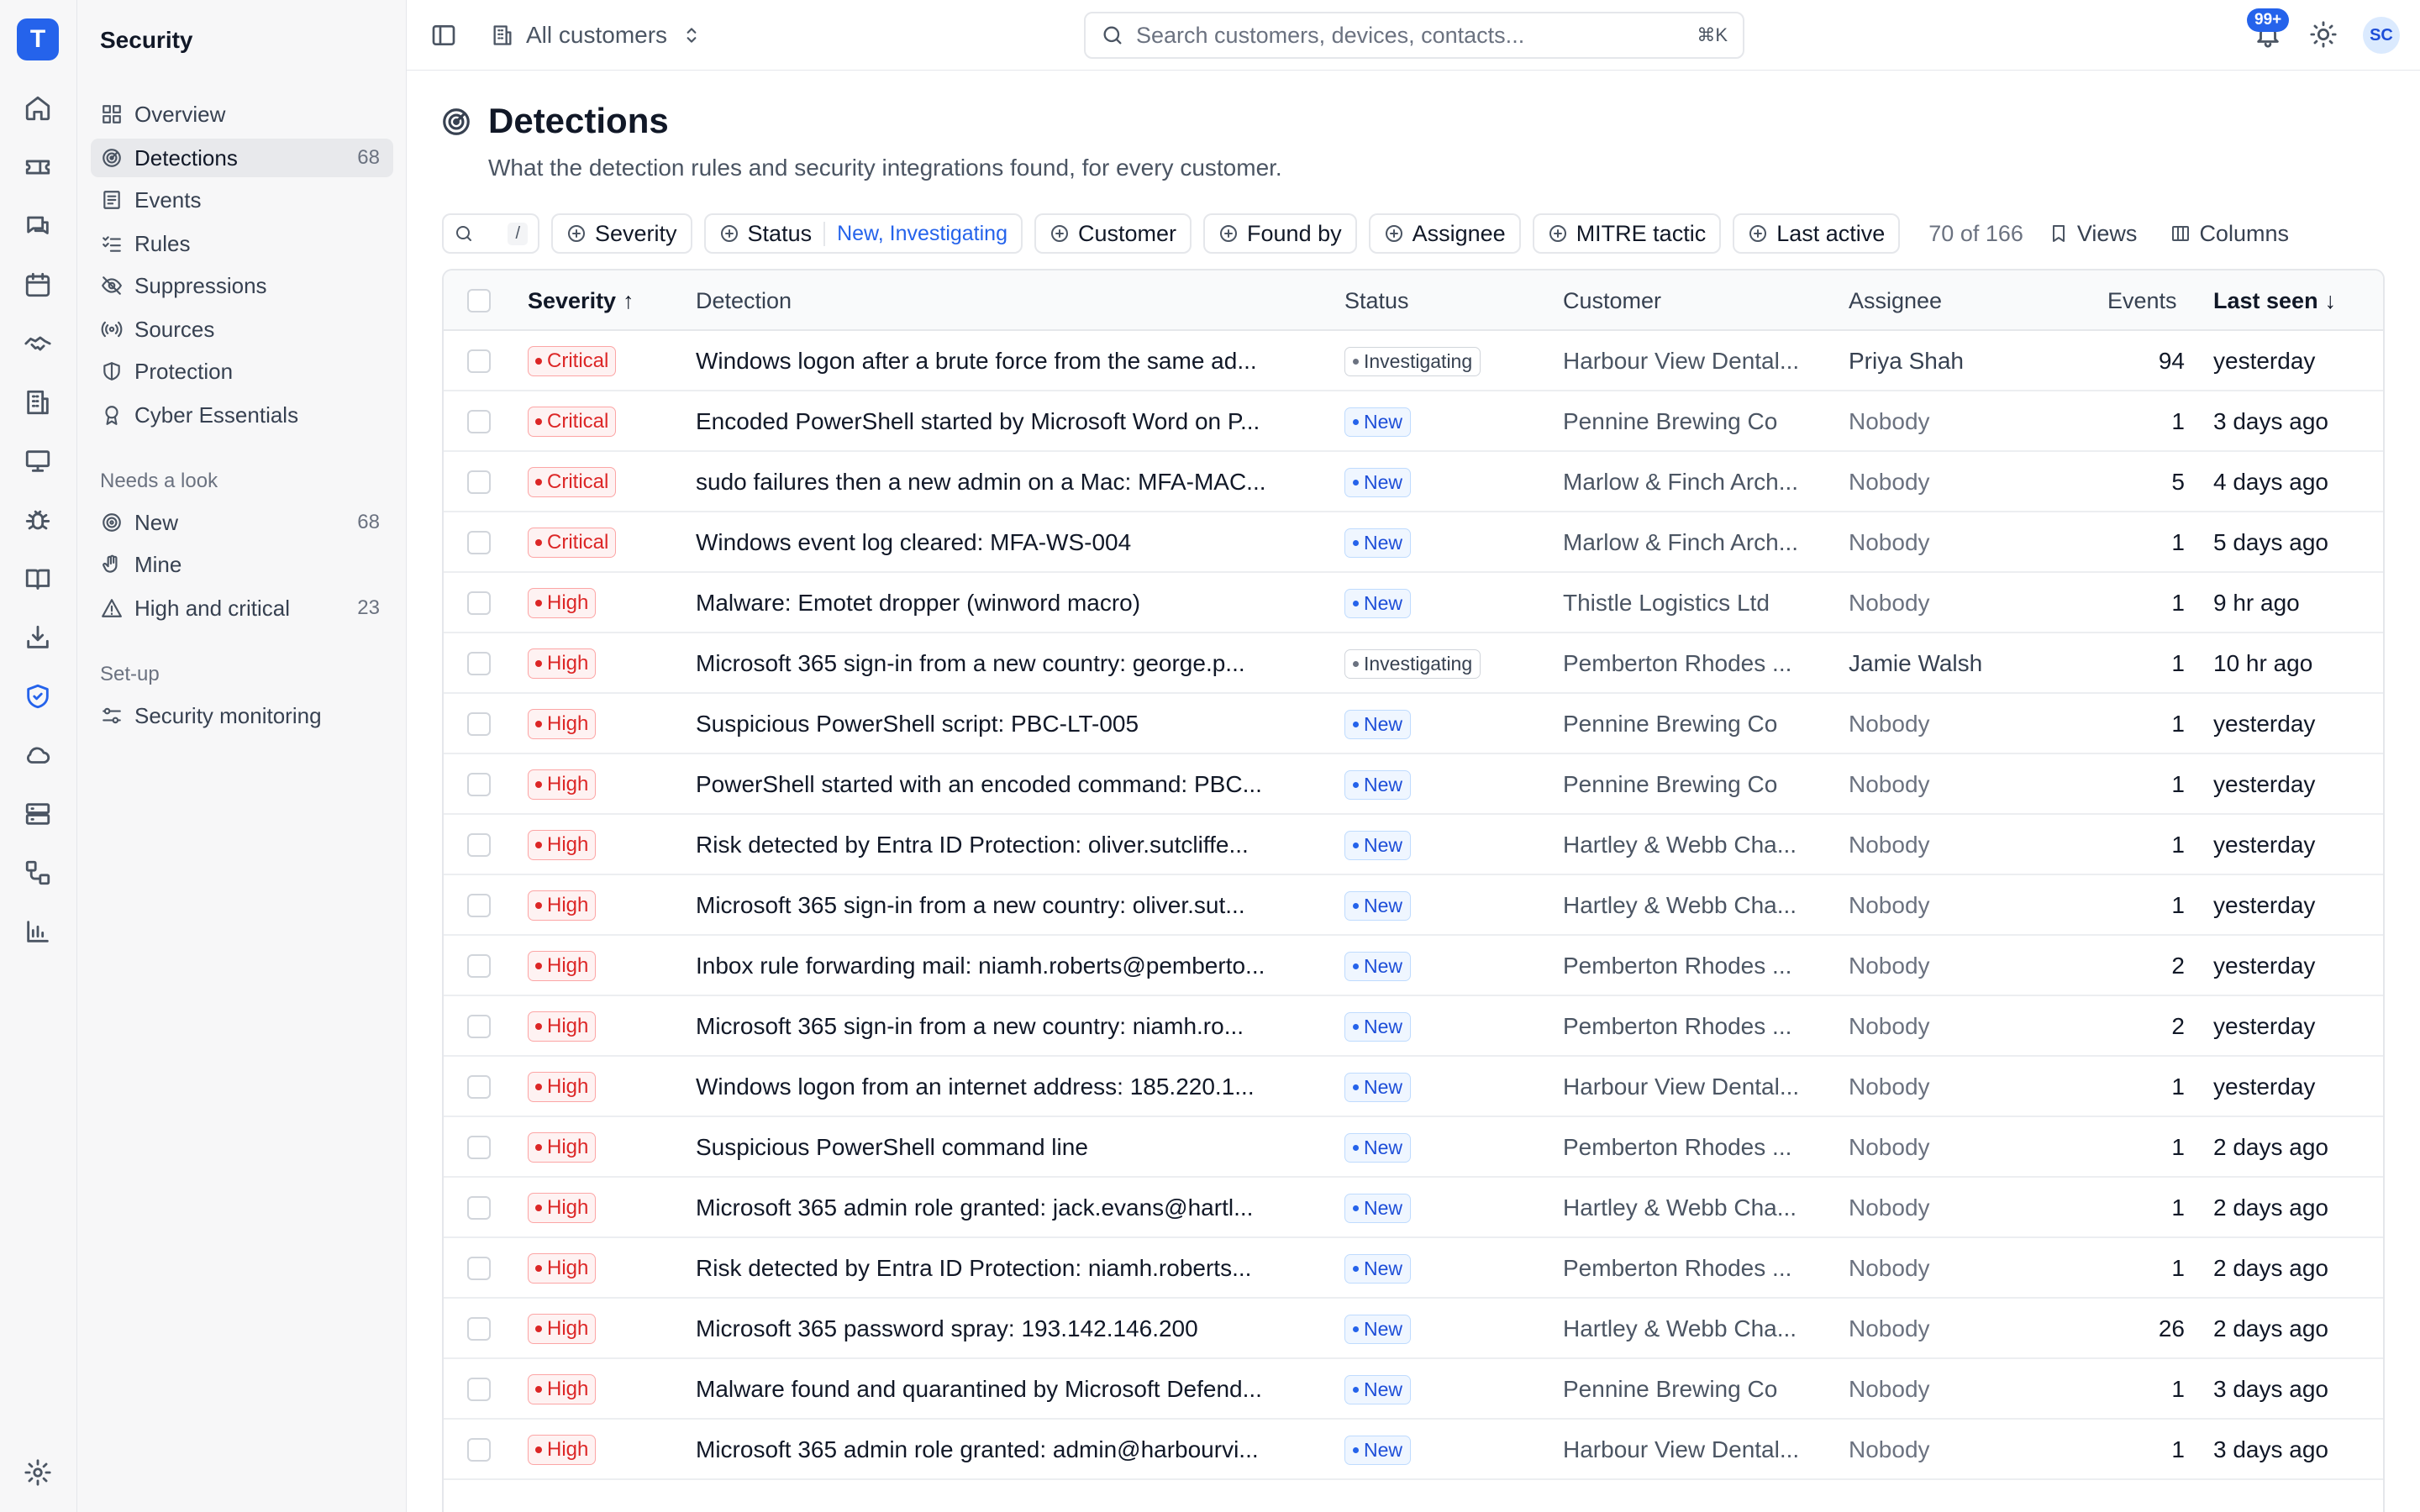 Image resolution: width=2420 pixels, height=1512 pixels. Describe the element at coordinates (1916, 663) in the screenshot. I see `assignee-cell: Jamie Walsh` at that location.